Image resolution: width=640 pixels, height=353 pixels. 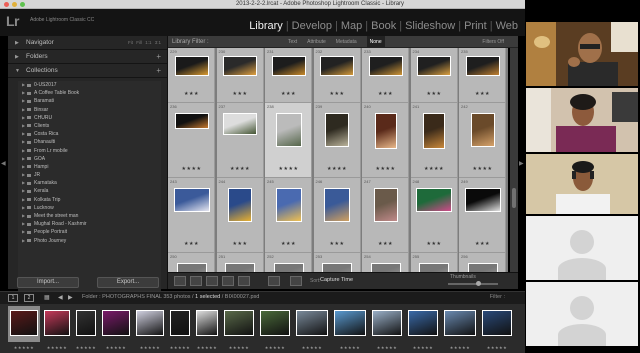 I want to click on grid-scrollbar, so click(x=514, y=160).